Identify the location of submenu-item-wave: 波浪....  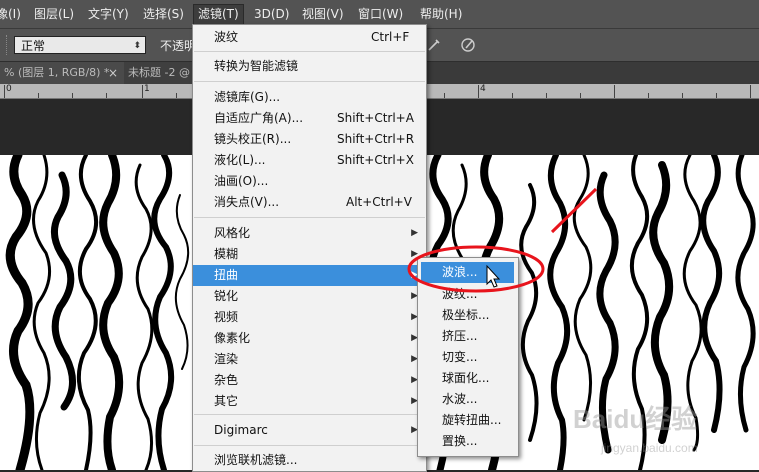
(467, 272).